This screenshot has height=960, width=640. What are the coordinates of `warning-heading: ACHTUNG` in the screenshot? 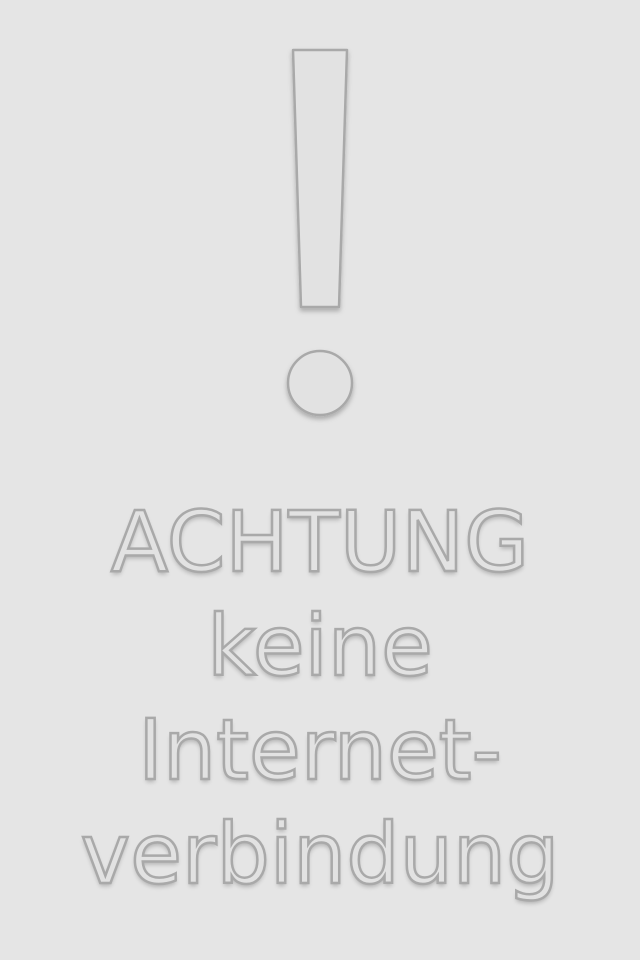 It's located at (319, 542).